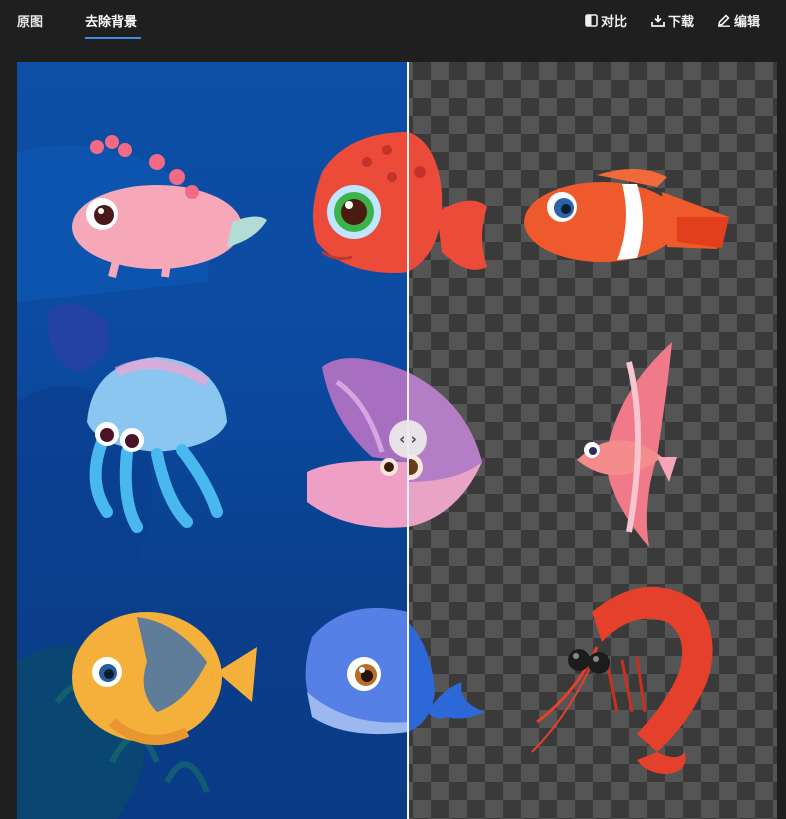  What do you see at coordinates (113, 38) in the screenshot?
I see `active-tab-indicator` at bounding box center [113, 38].